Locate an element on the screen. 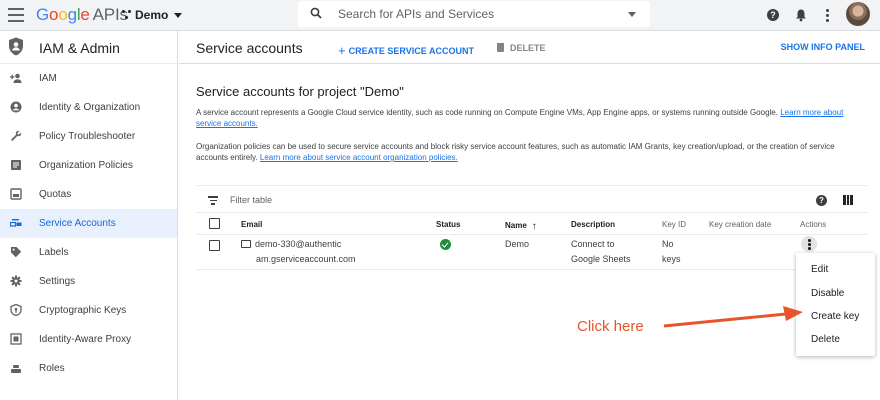 The image size is (880, 400). email-cell: demo-330@authentic is located at coordinates (291, 244).